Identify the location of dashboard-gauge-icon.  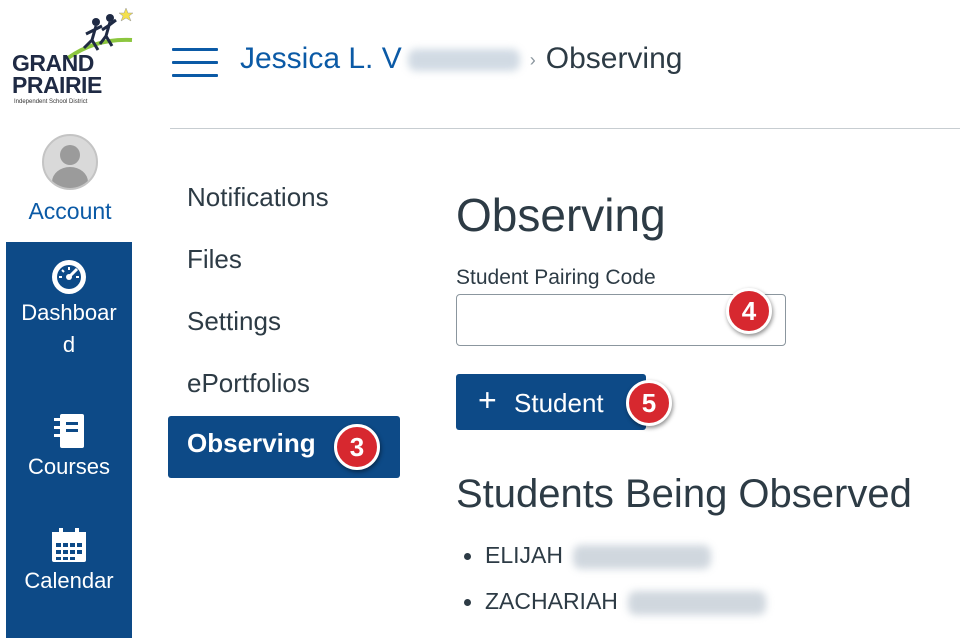
(69, 277).